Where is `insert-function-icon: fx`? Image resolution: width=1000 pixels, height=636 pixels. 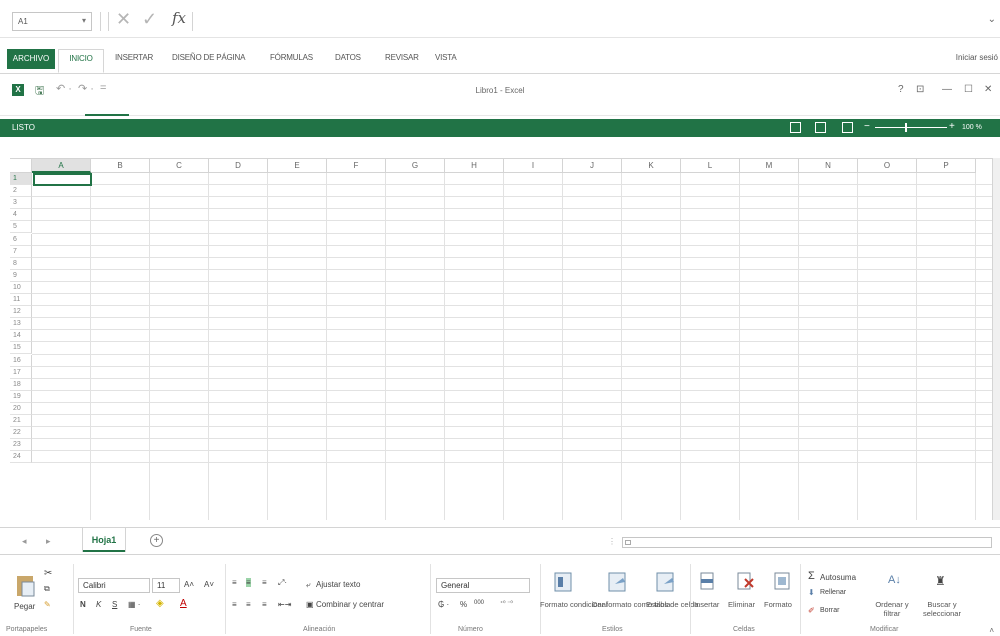
insert-function-icon: fx is located at coordinates (179, 18).